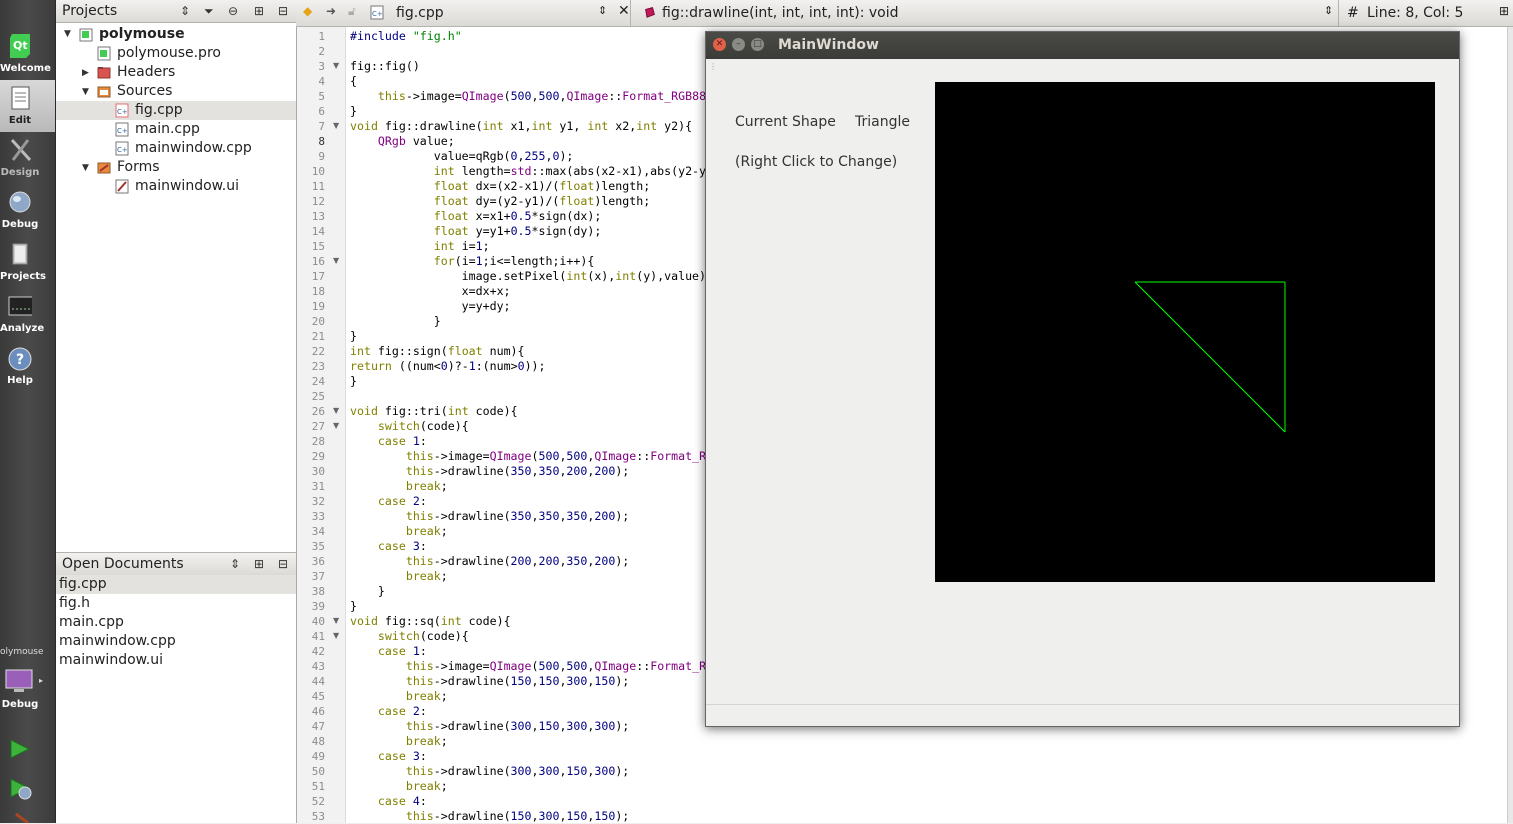 Image resolution: width=1513 pixels, height=824 pixels. Describe the element at coordinates (318, 276) in the screenshot. I see `line-number: 17` at that location.